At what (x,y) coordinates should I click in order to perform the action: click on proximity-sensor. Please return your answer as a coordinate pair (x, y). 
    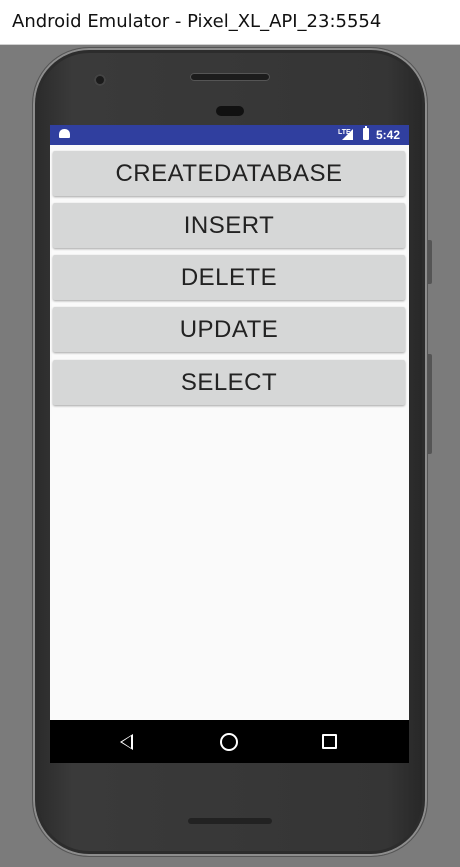
    Looking at the image, I should click on (230, 111).